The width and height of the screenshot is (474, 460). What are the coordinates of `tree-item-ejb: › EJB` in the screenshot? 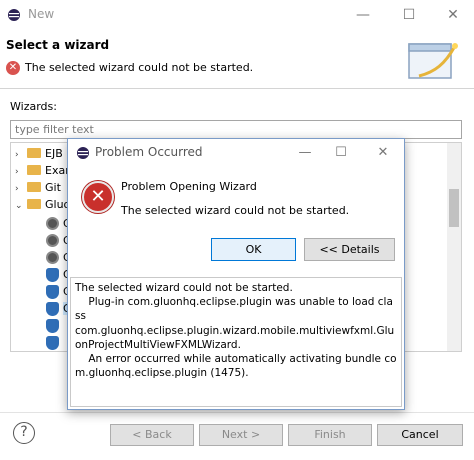 It's located at (39, 155).